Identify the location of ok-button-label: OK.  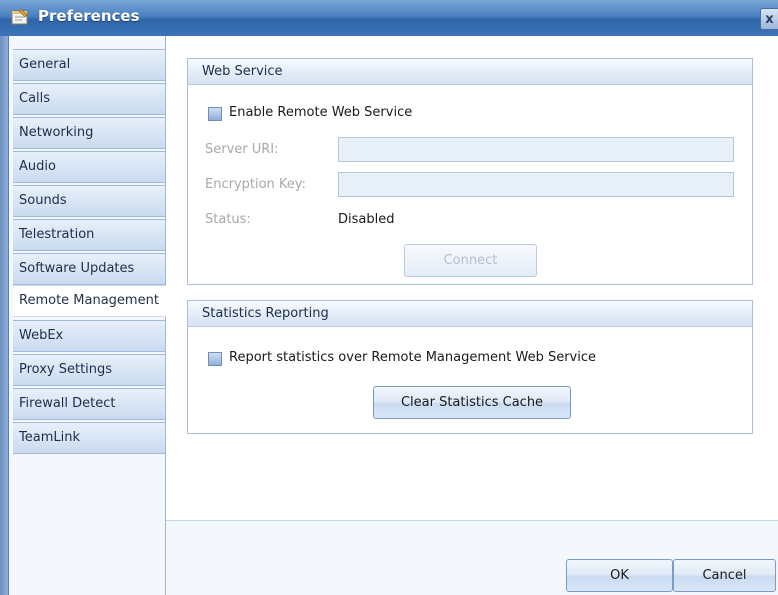
(619, 575).